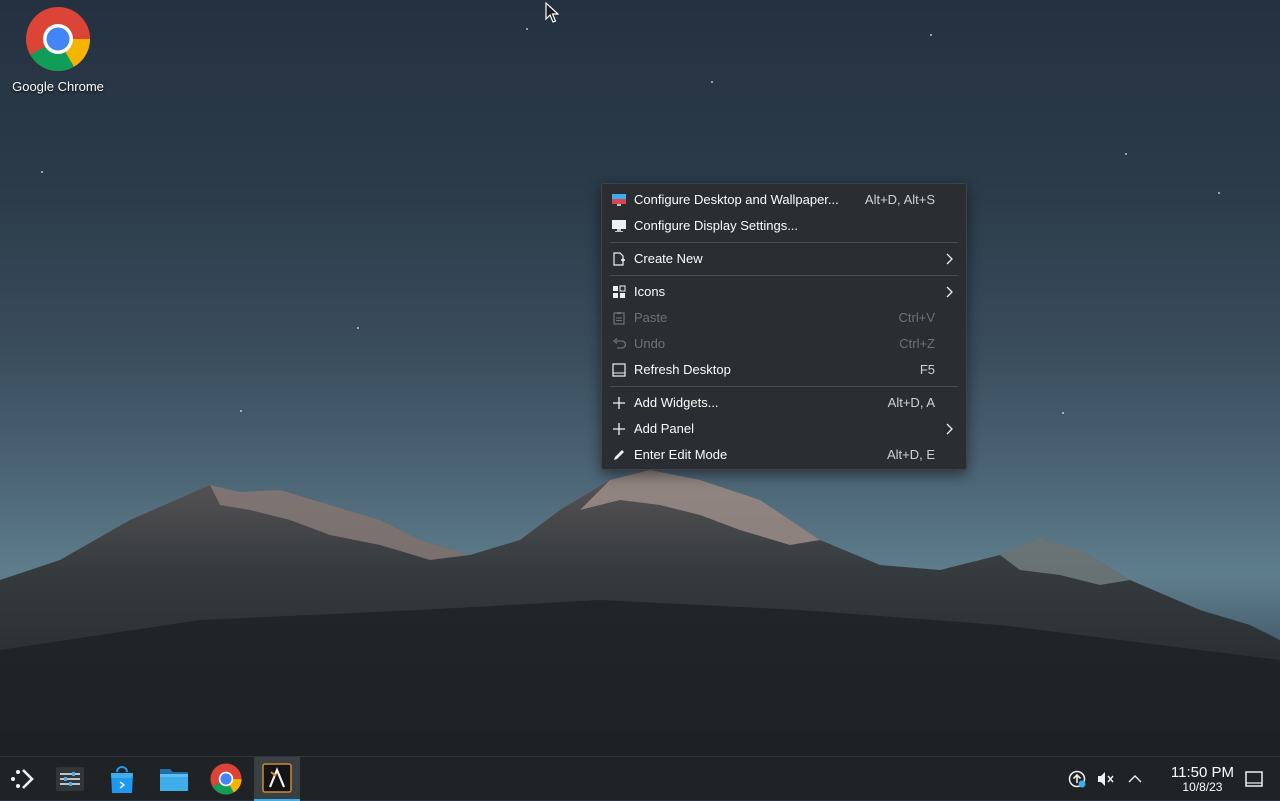 This screenshot has height=801, width=1280. I want to click on menu-item-icons: Icons, so click(784, 292).